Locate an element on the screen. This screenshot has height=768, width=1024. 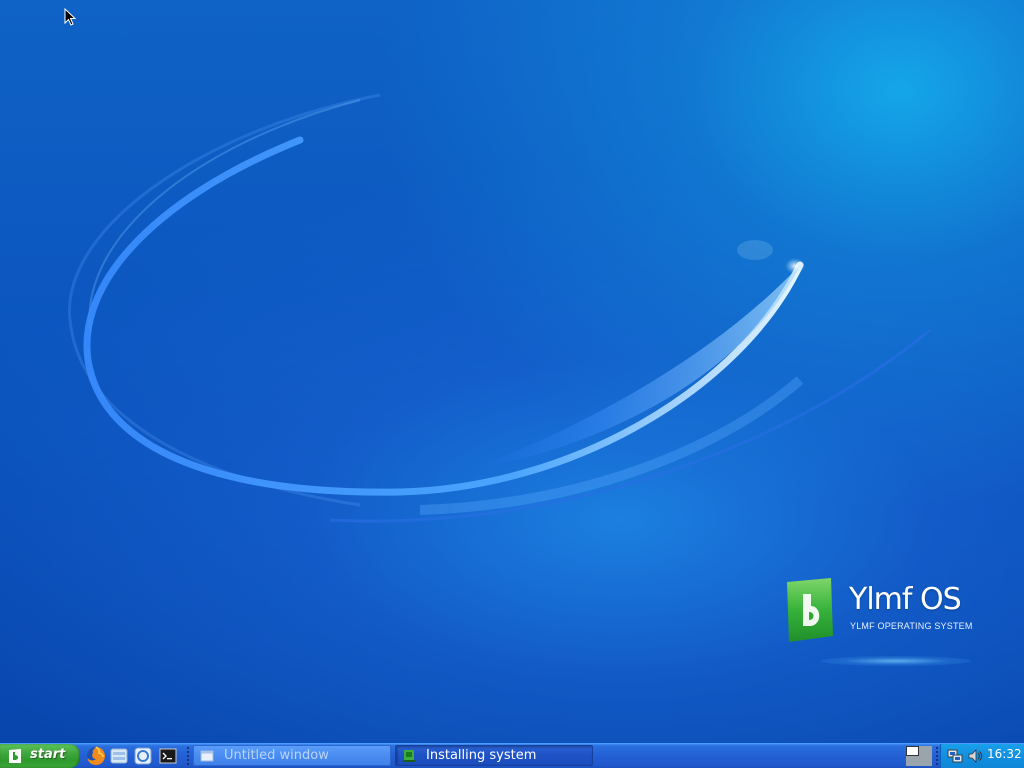
workspace-switcher is located at coordinates (919, 756).